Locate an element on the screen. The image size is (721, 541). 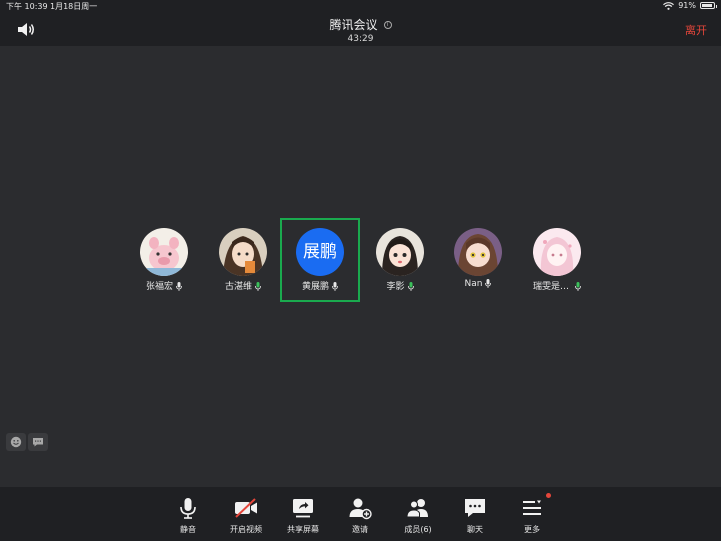
participant-tile: Nan is located at coordinates (478, 260).